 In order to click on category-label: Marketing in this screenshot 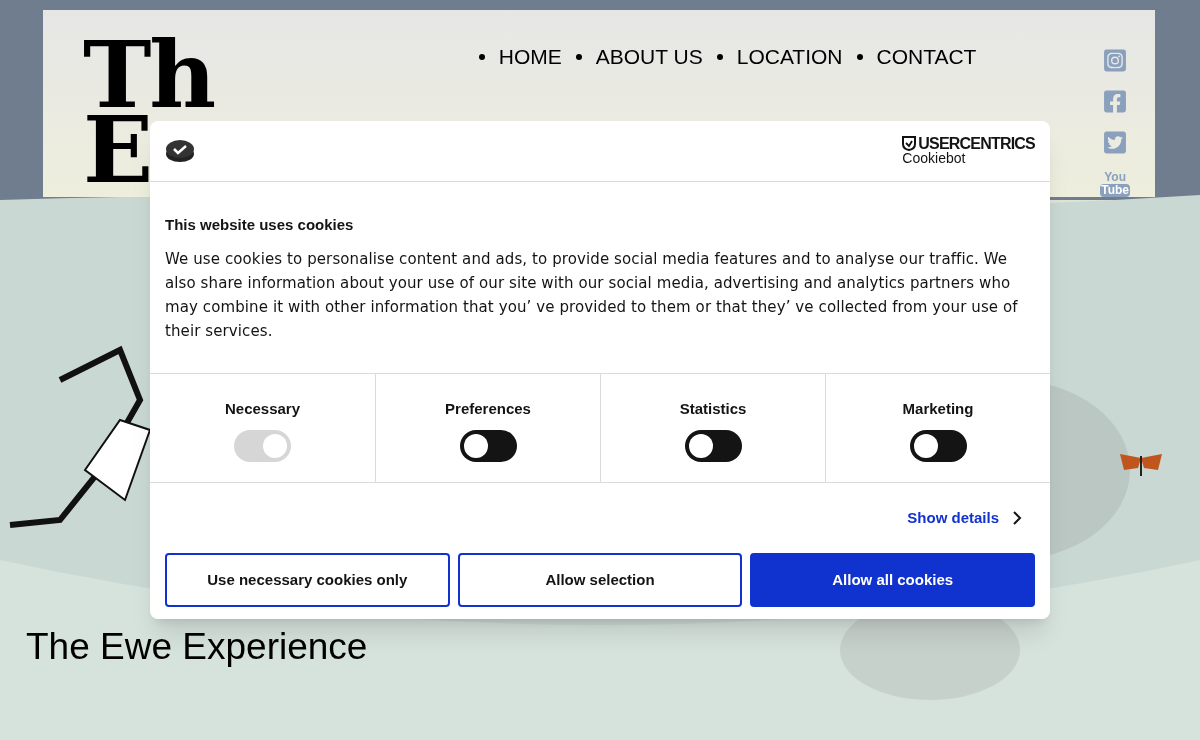, I will do `click(938, 408)`.